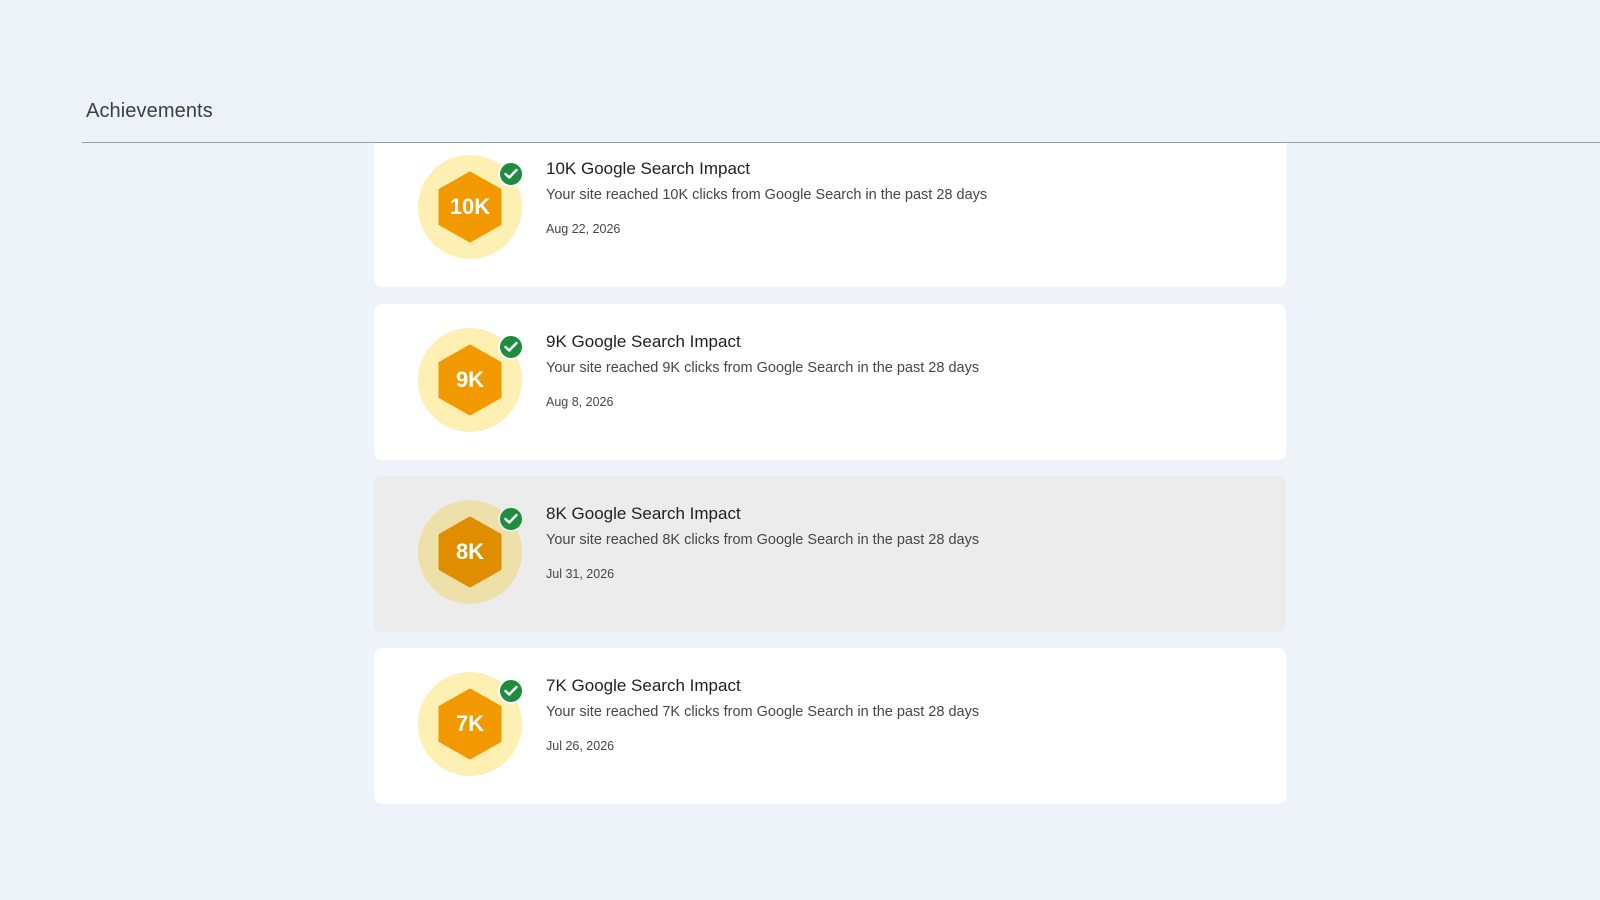 The width and height of the screenshot is (1600, 900). Describe the element at coordinates (471, 724) in the screenshot. I see `achievement-badge: 7K` at that location.